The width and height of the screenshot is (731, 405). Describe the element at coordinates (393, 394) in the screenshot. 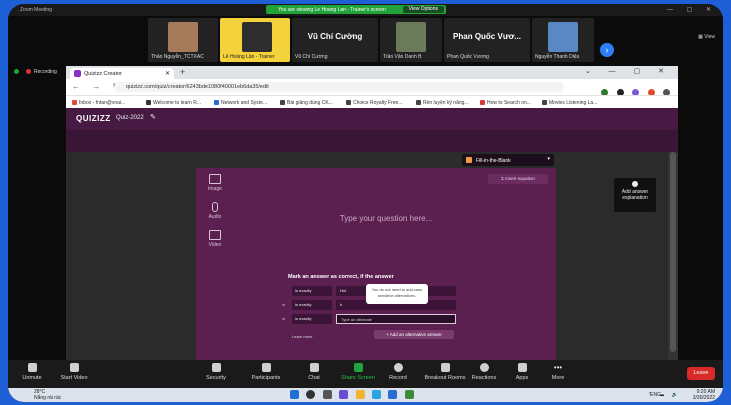

I see `zoom-app-icon` at that location.